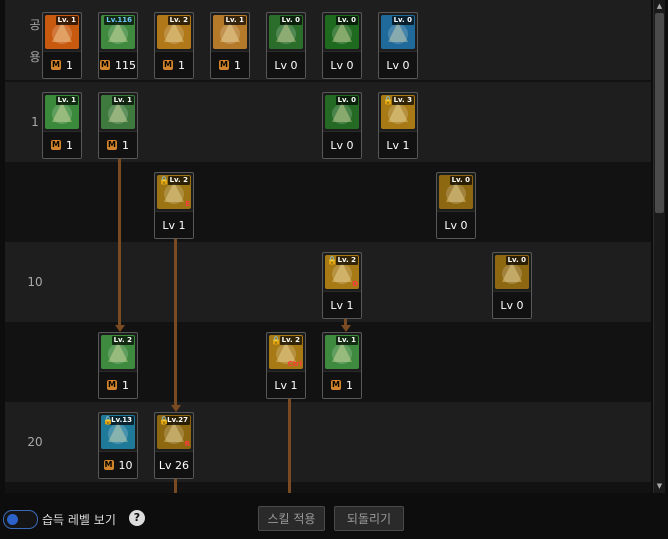 This screenshot has height=539, width=668. I want to click on skill-slot: Lv.116 M 115, so click(118, 45).